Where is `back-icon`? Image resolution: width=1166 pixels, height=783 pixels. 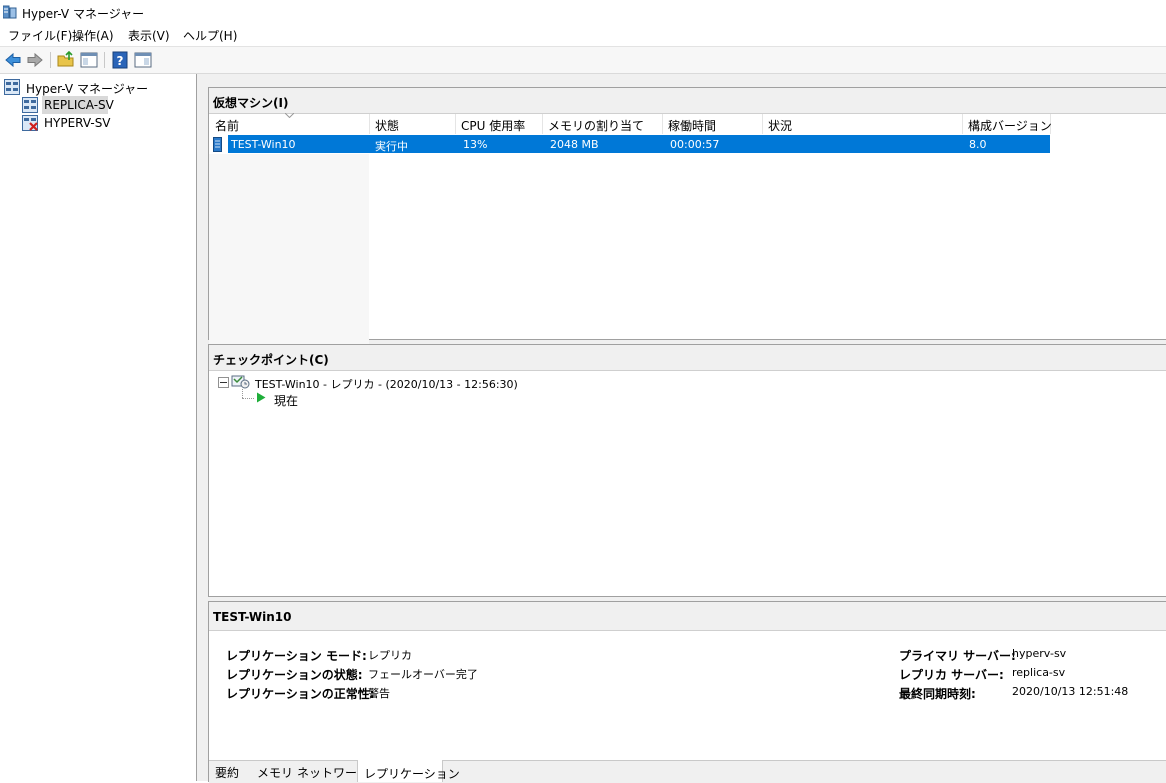
back-icon is located at coordinates (13, 60).